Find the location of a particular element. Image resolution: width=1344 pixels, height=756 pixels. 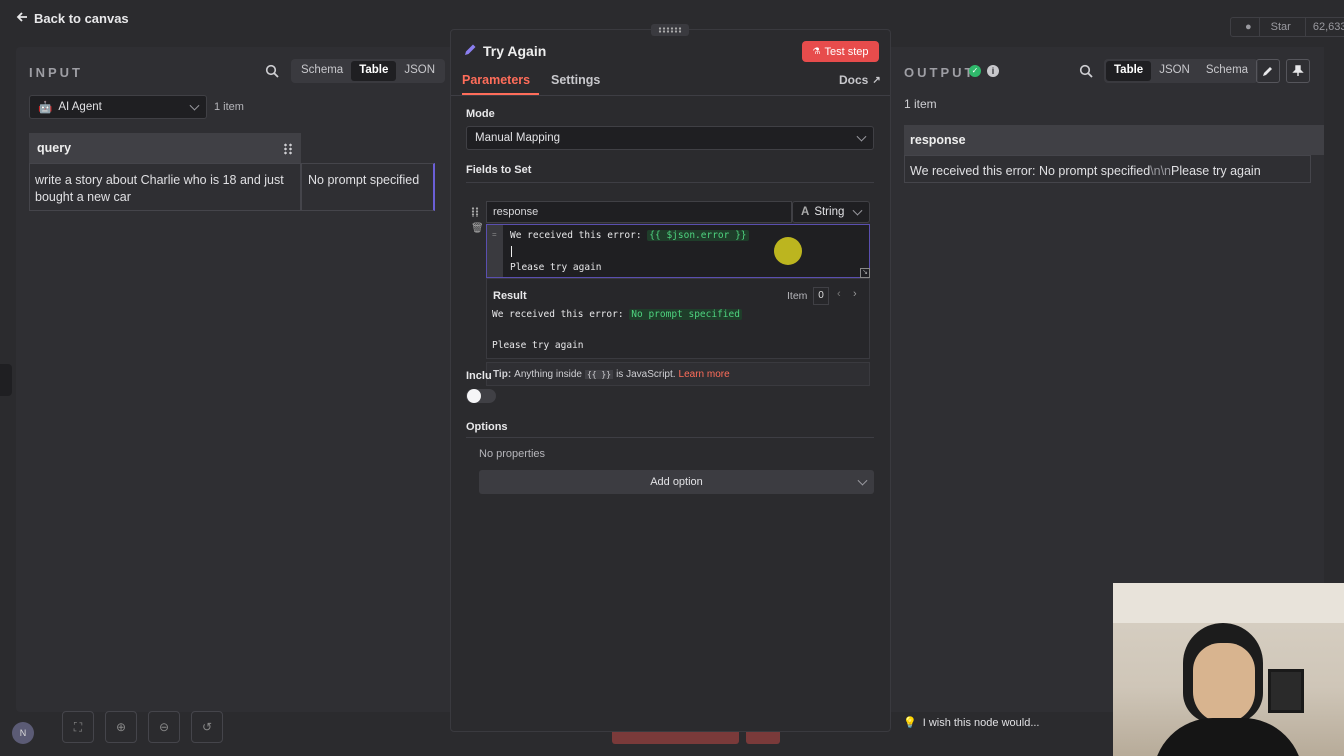

cursor-highlight is located at coordinates (788, 251).